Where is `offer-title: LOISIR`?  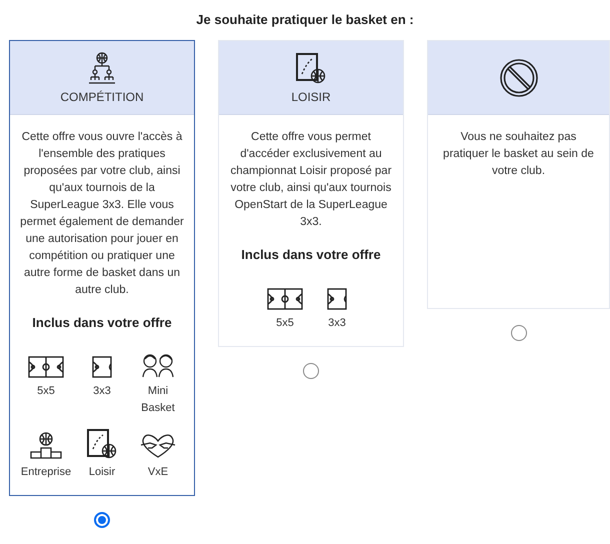 offer-title: LOISIR is located at coordinates (311, 97).